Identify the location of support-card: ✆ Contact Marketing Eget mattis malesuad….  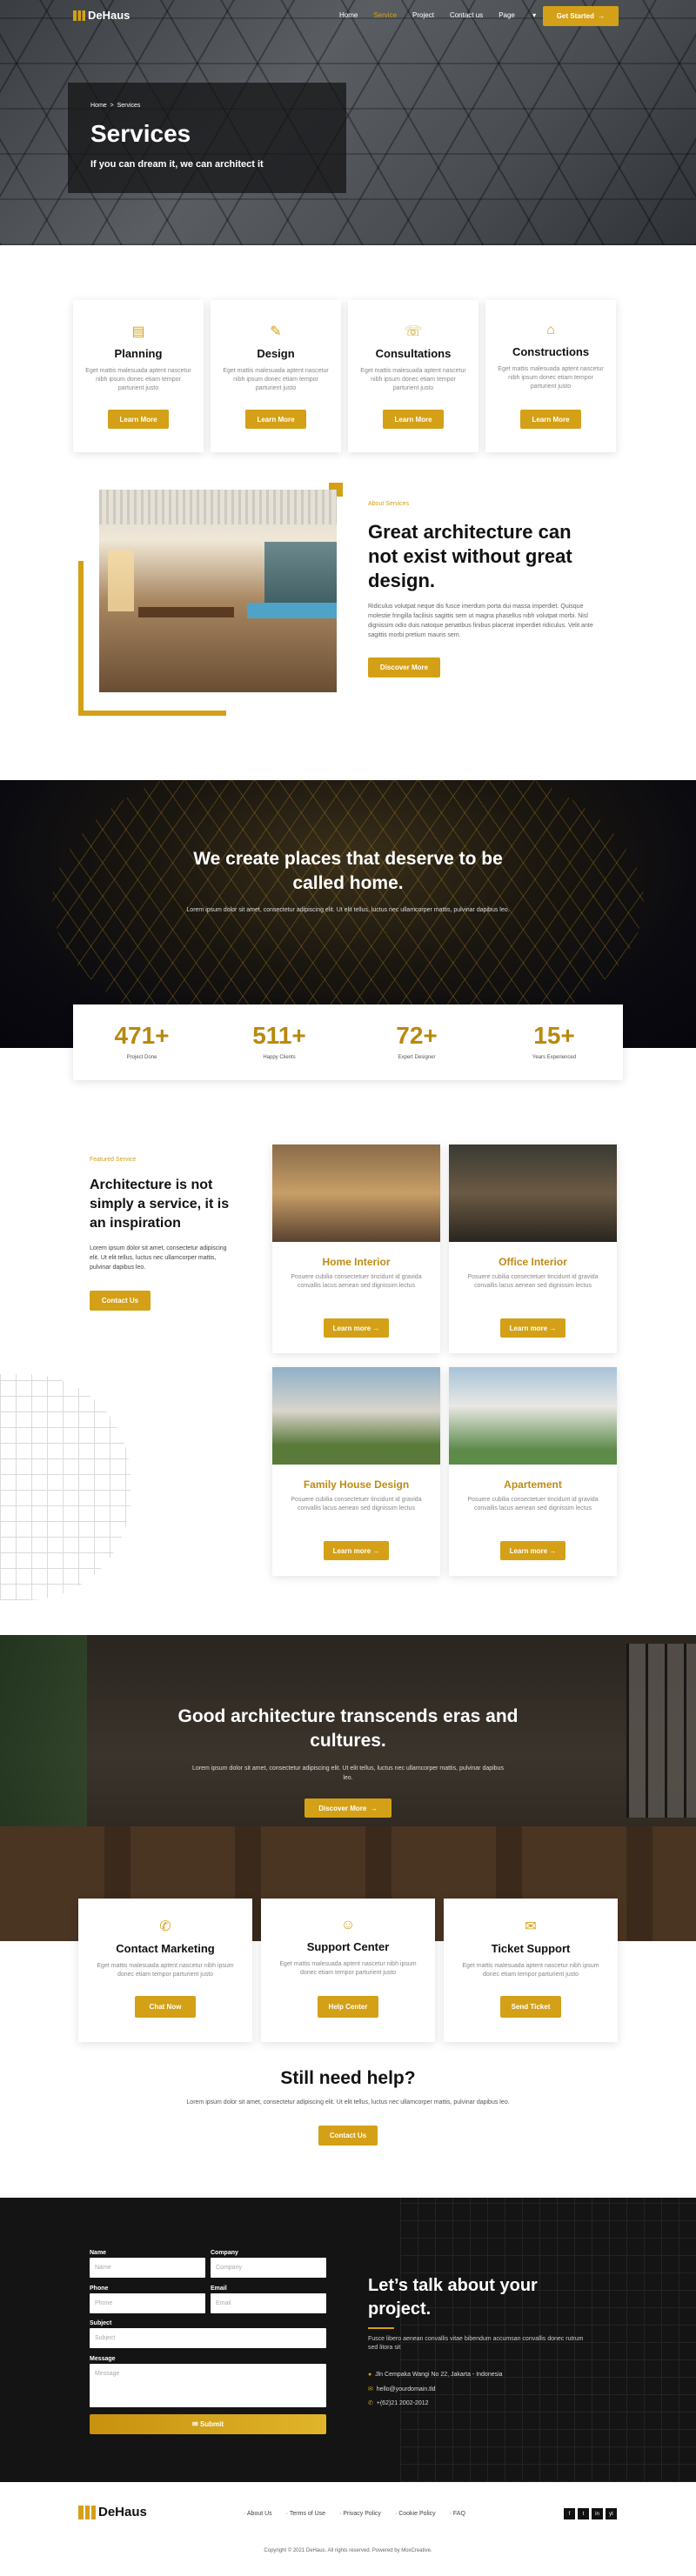
(165, 1970).